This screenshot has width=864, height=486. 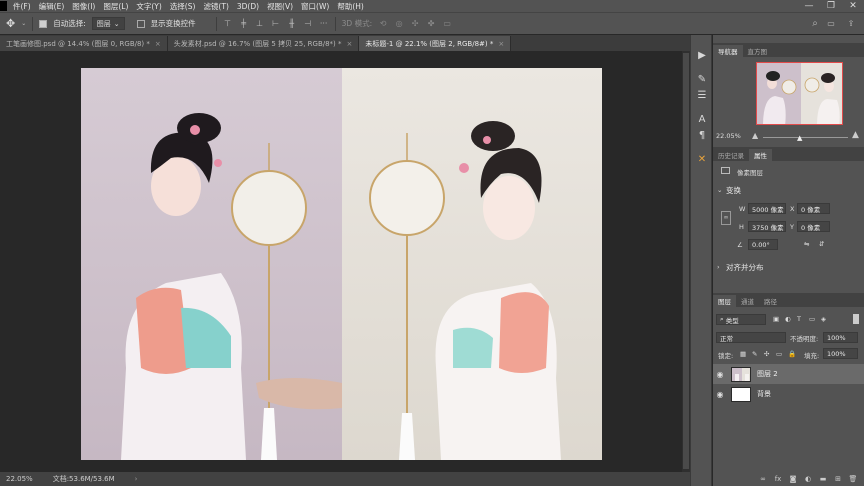 I want to click on auto-select-checkbox, so click(x=43, y=23).